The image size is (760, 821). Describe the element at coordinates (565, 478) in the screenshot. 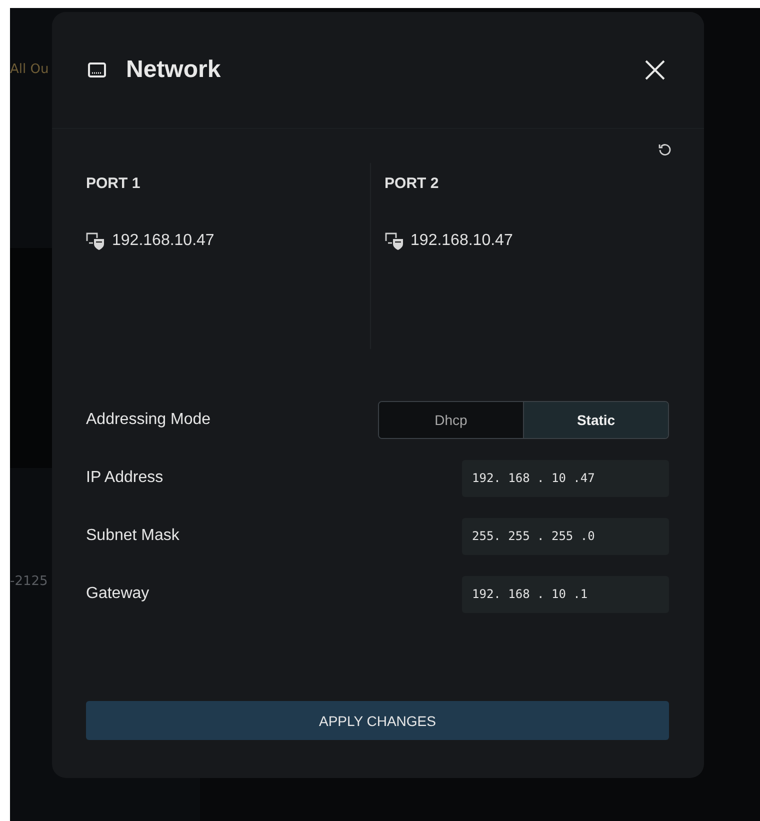

I see `ip-input-field: 192. 168 . 10 .47` at that location.